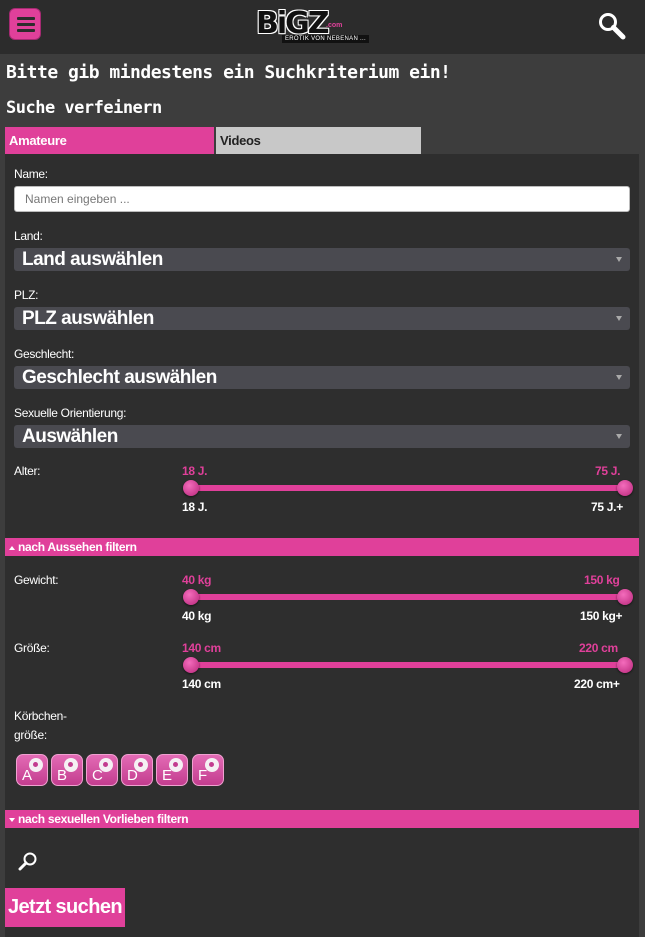 Image resolution: width=645 pixels, height=937 pixels. What do you see at coordinates (597, 684) in the screenshot?
I see `height-max-caption: 220 cm+` at bounding box center [597, 684].